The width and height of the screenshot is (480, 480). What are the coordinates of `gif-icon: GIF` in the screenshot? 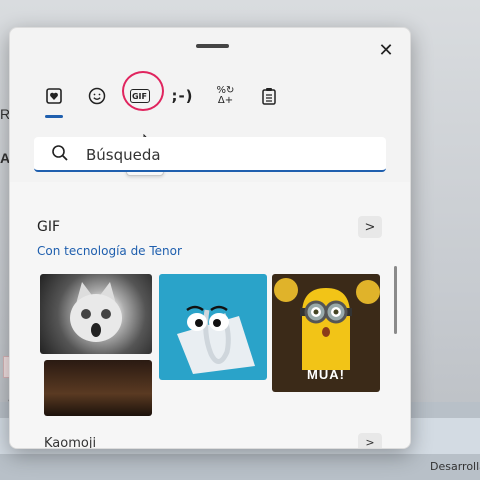 It's located at (139, 96).